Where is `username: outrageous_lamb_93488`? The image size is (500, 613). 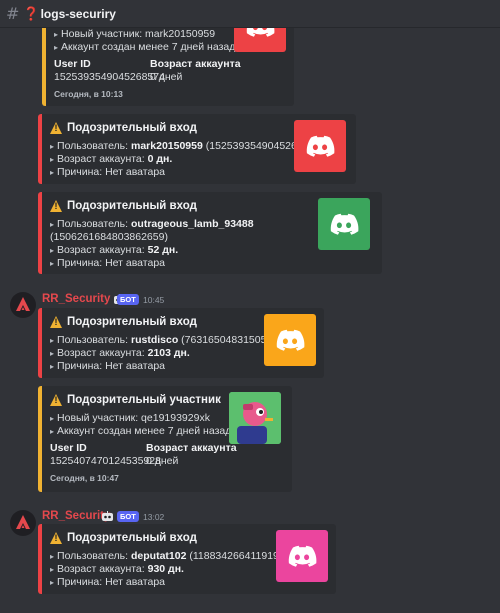
username: outrageous_lamb_93488 is located at coordinates (192, 224).